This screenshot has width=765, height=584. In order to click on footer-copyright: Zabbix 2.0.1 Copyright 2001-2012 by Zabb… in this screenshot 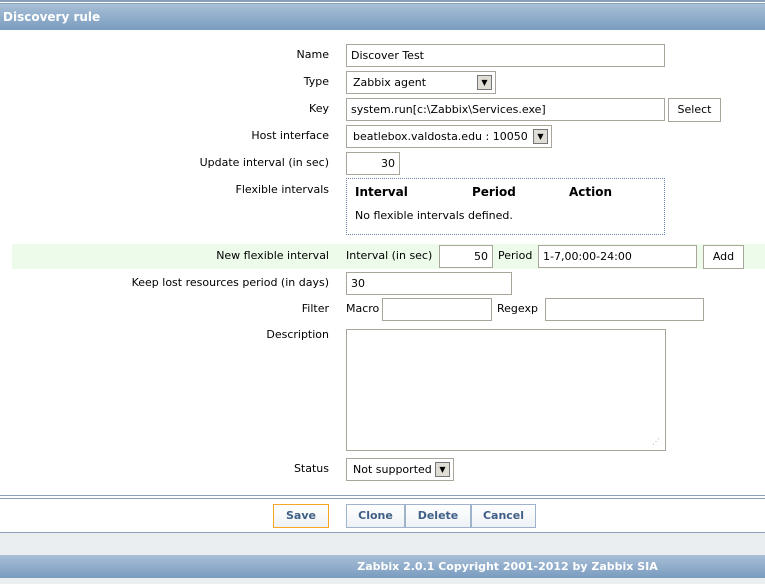, I will do `click(382, 566)`.